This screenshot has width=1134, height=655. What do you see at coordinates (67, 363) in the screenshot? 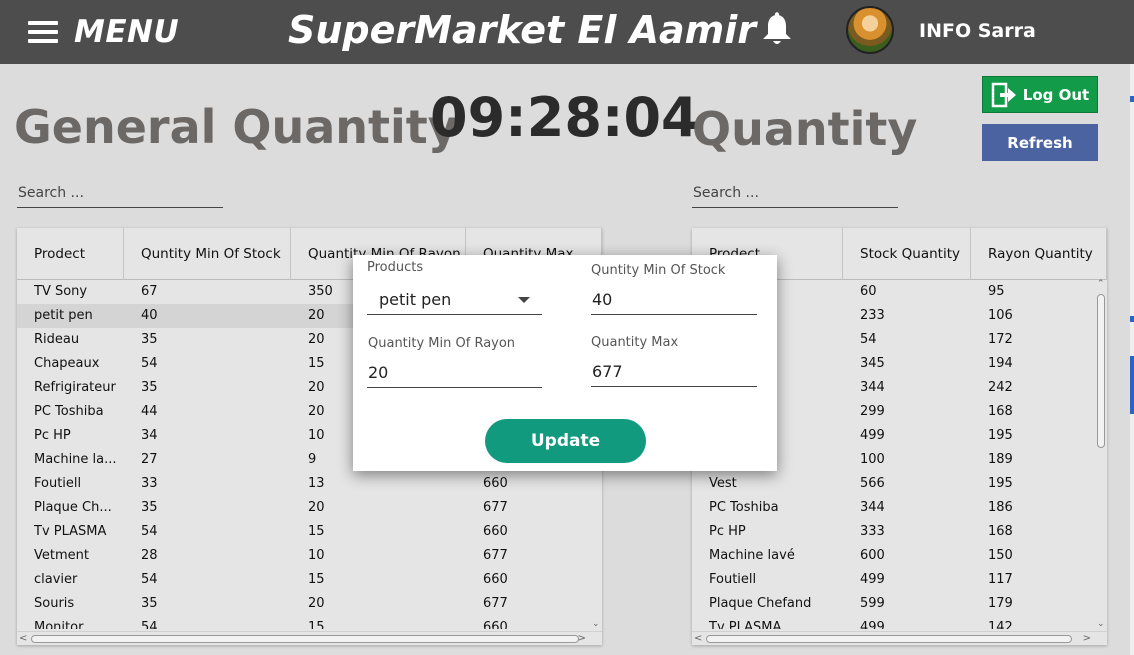
I see `table-cell: Chapeaux` at bounding box center [67, 363].